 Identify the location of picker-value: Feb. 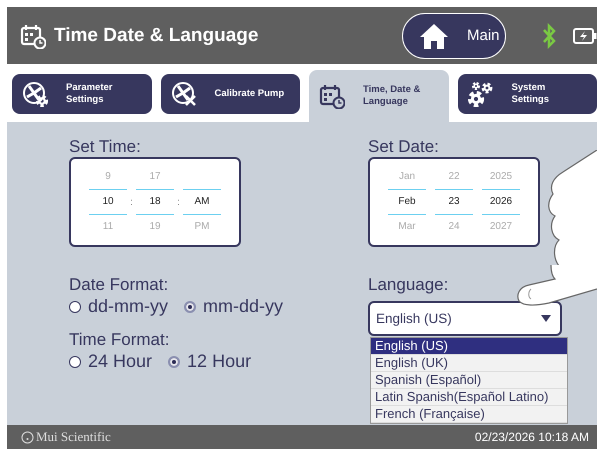
(407, 202).